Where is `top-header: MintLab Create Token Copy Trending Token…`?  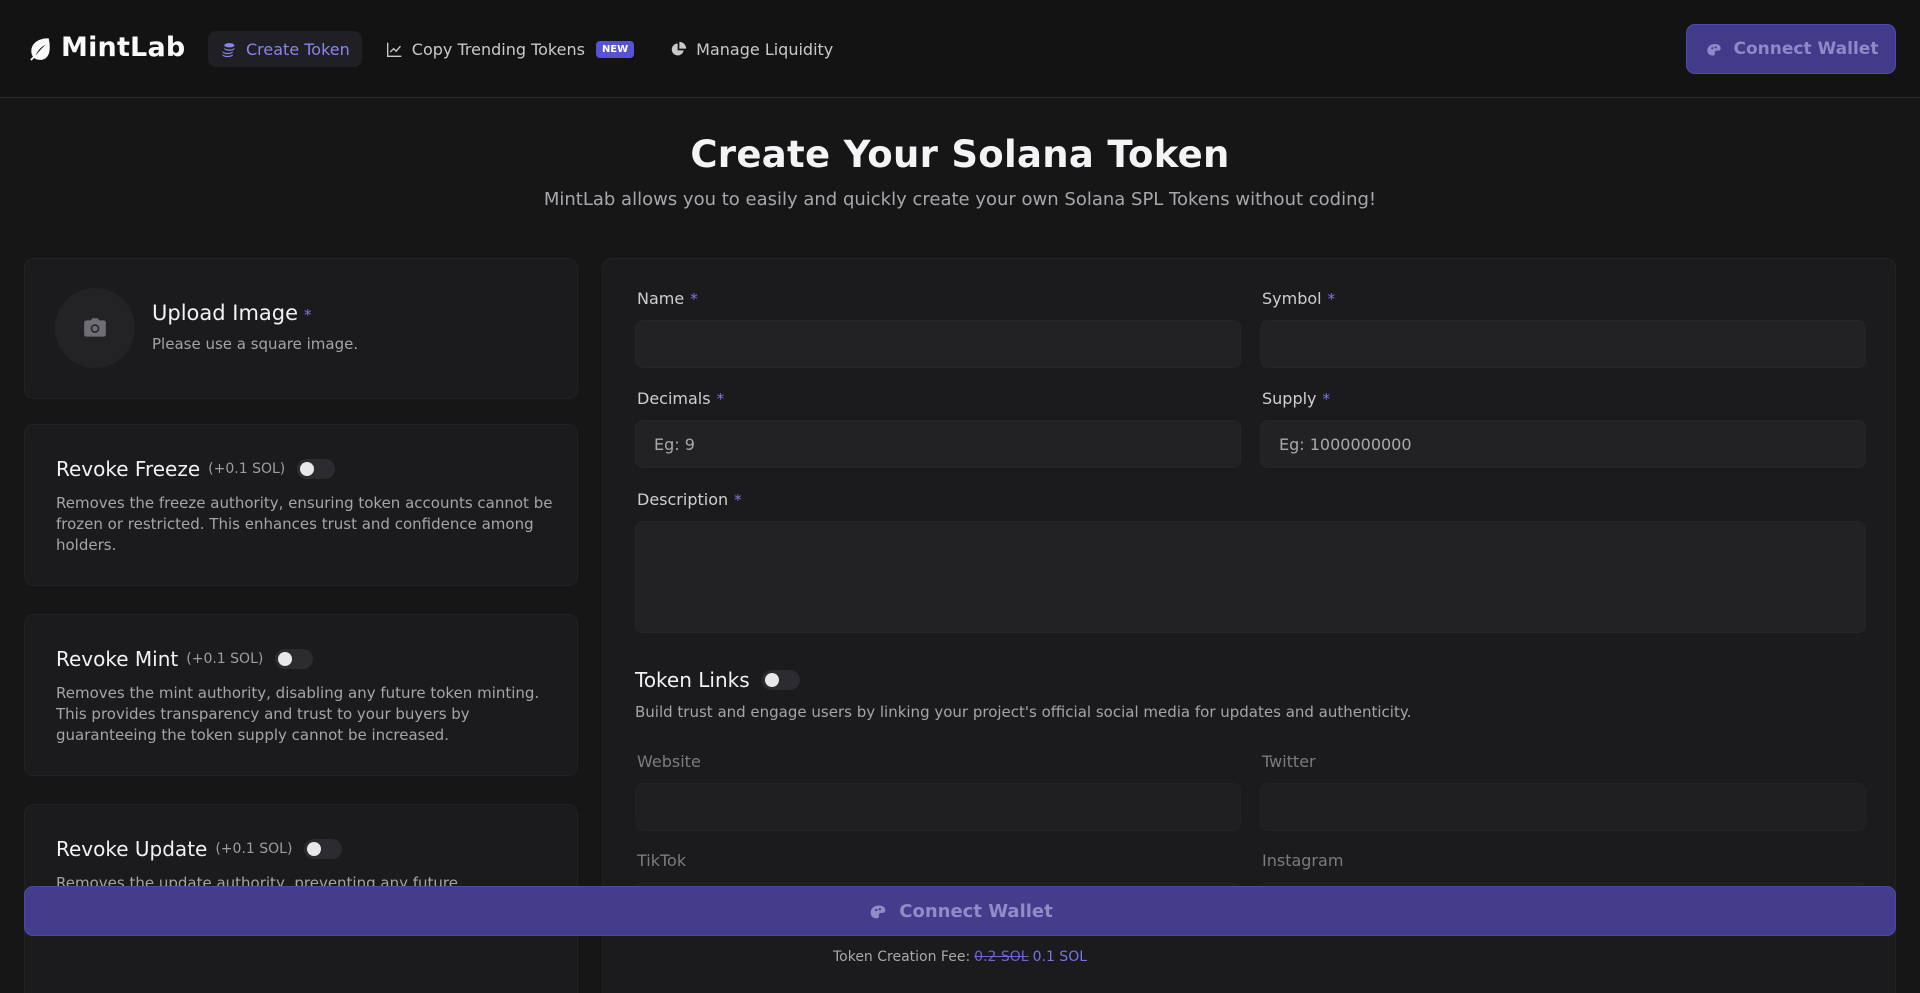
top-header: MintLab Create Token Copy Trending Token… is located at coordinates (960, 49).